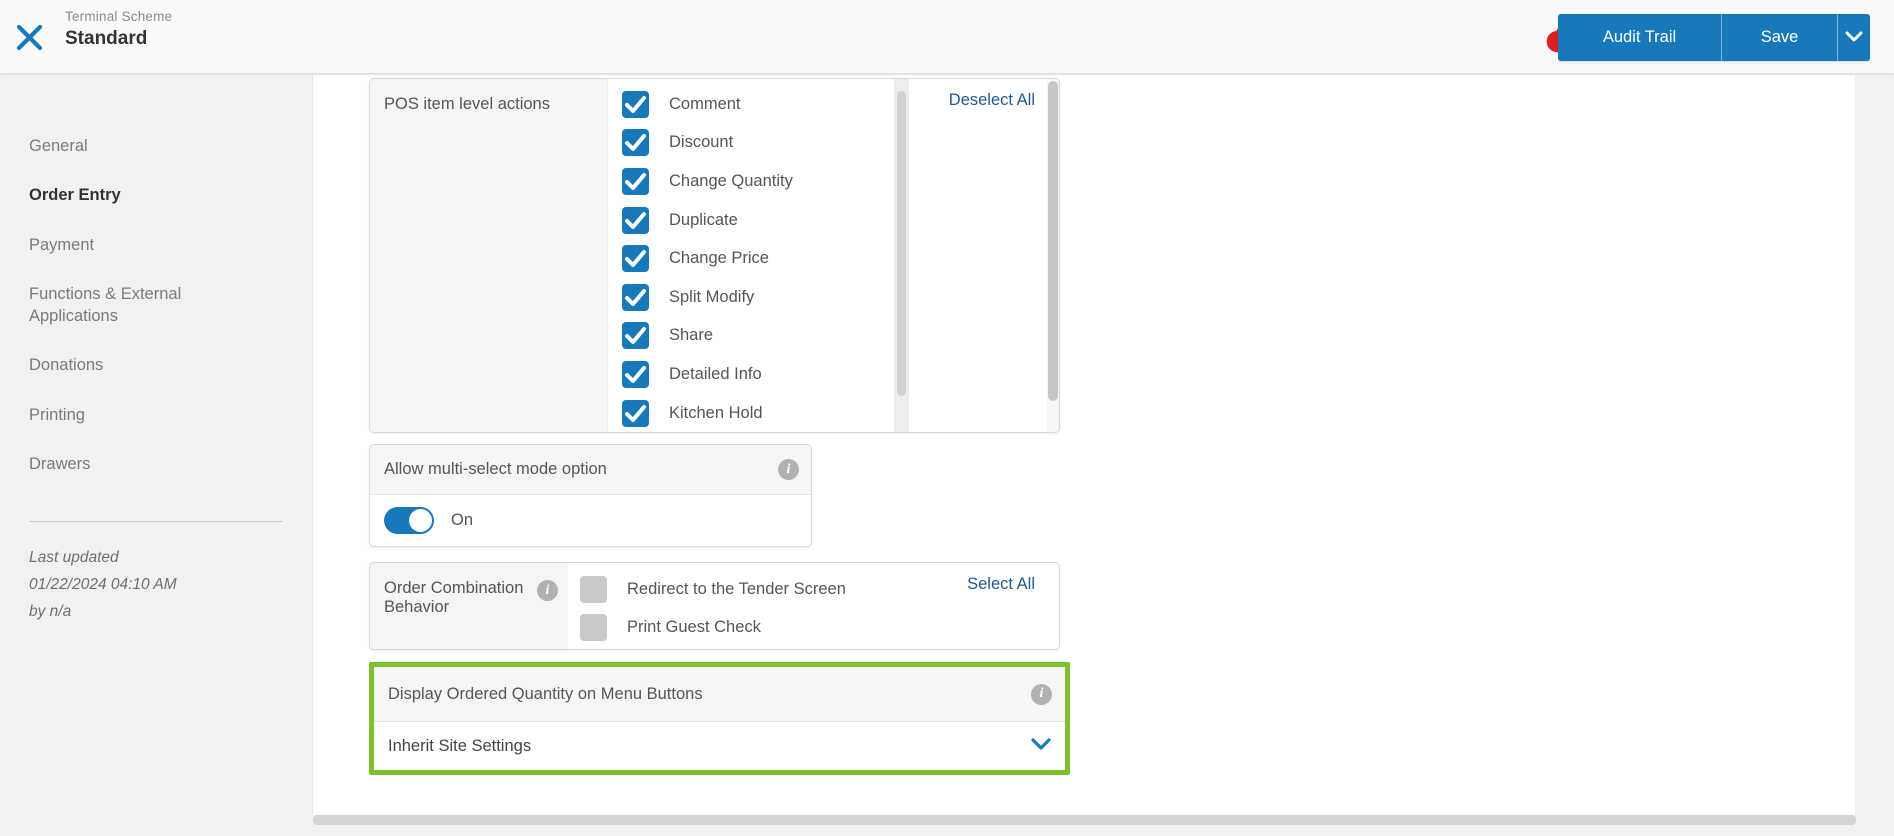  I want to click on checkbox-kitchen-hold, so click(635, 413).